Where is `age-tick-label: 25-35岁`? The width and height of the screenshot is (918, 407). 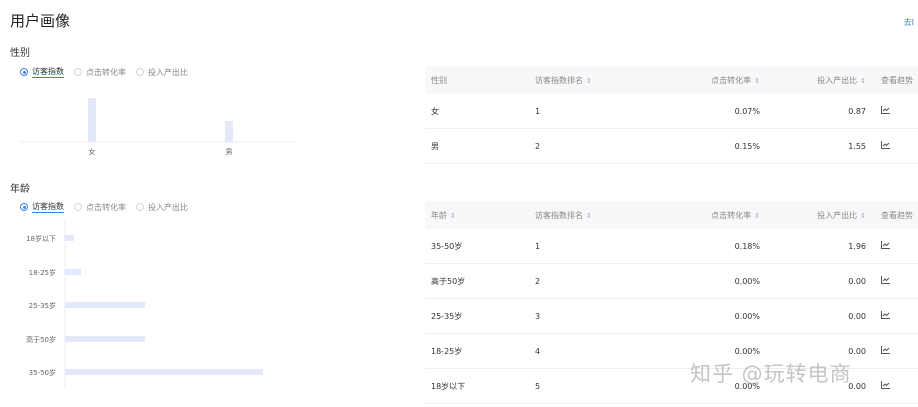 age-tick-label: 25-35岁 is located at coordinates (42, 305).